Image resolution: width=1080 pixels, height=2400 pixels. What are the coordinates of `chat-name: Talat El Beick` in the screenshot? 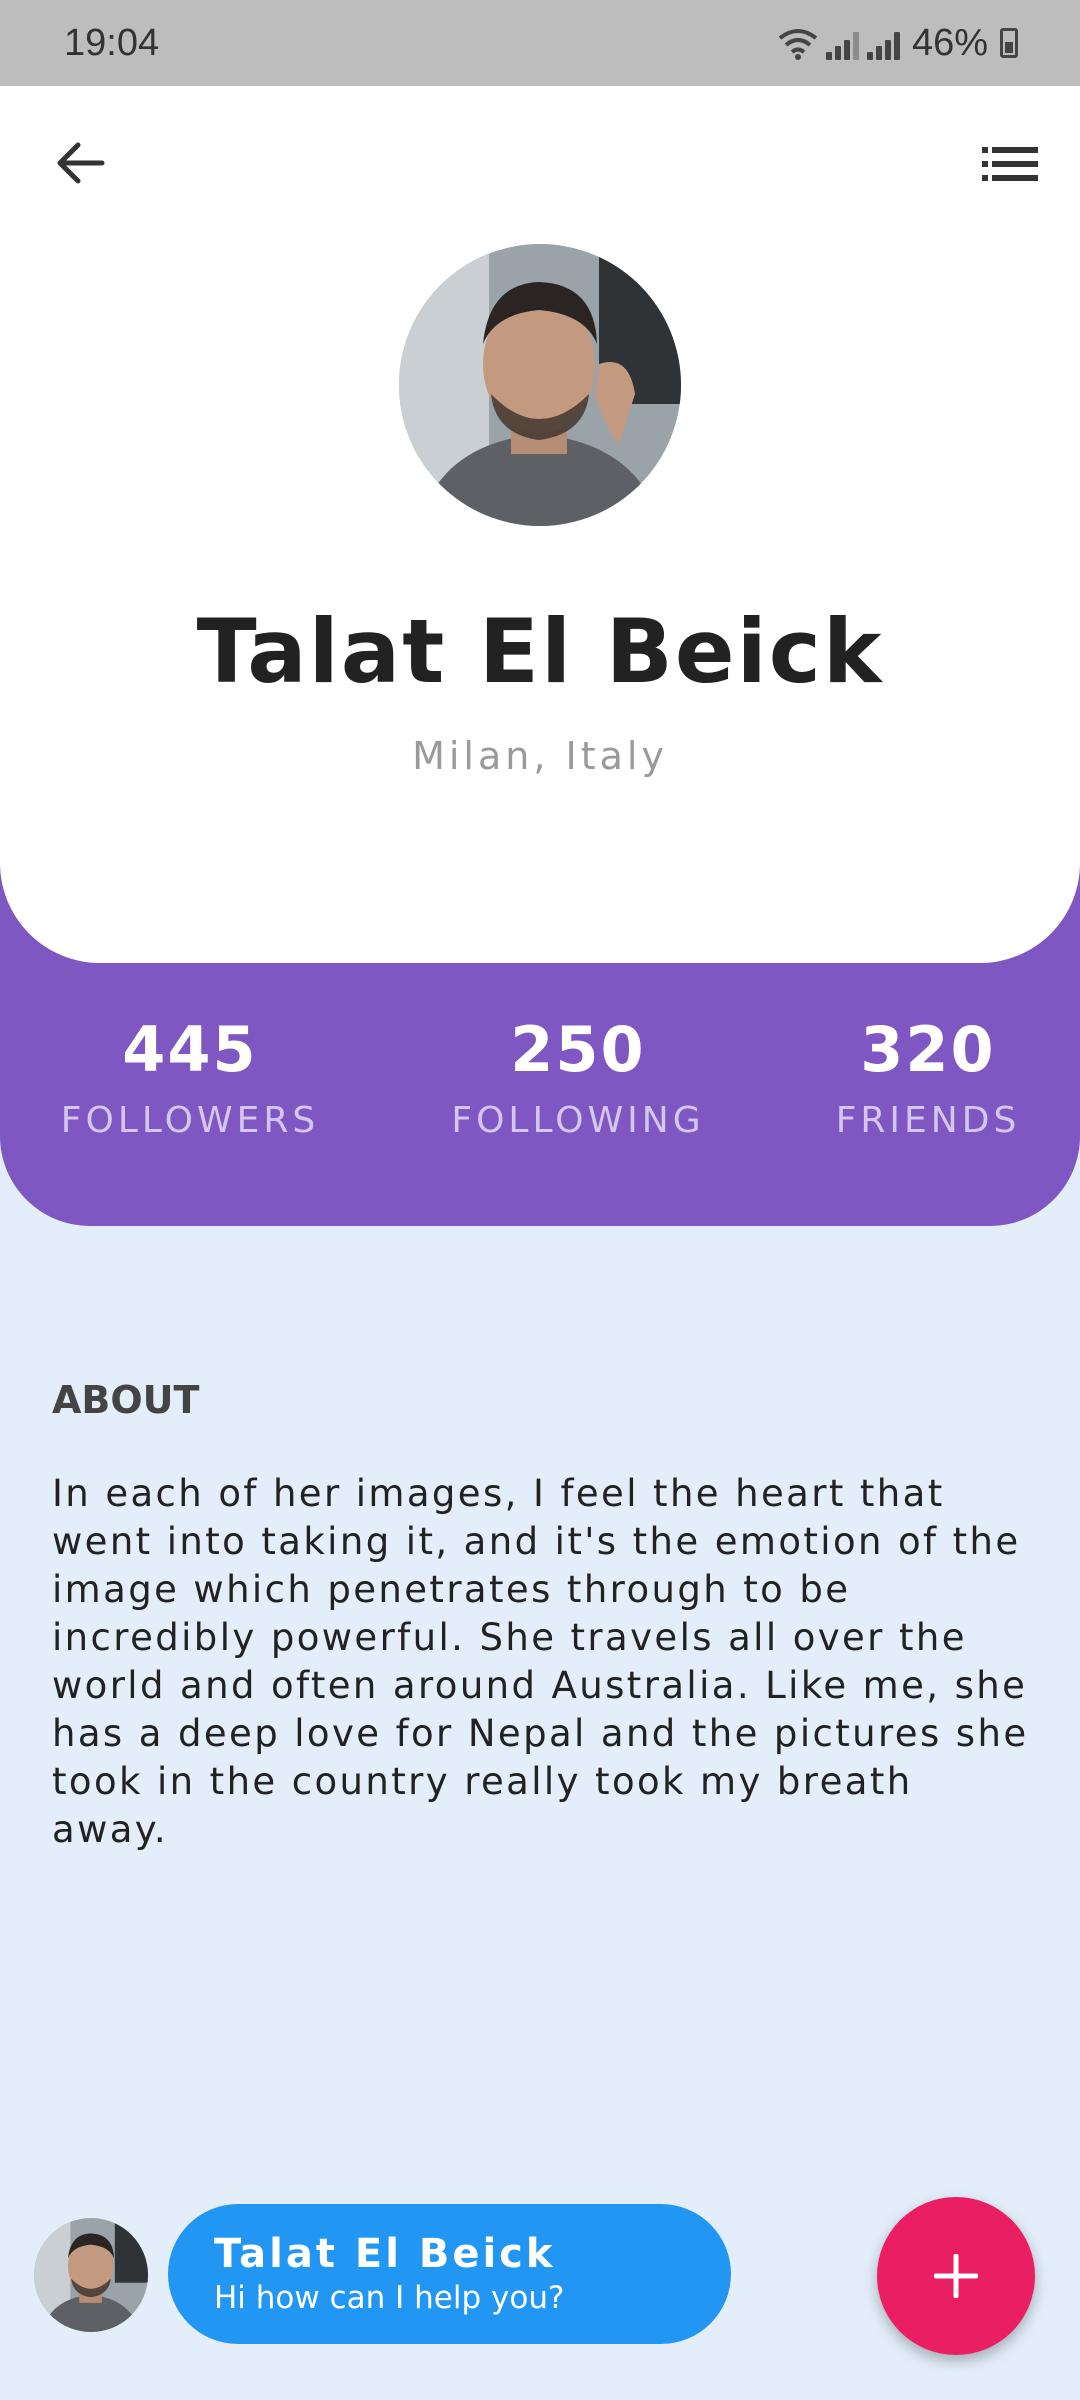 It's located at (385, 2254).